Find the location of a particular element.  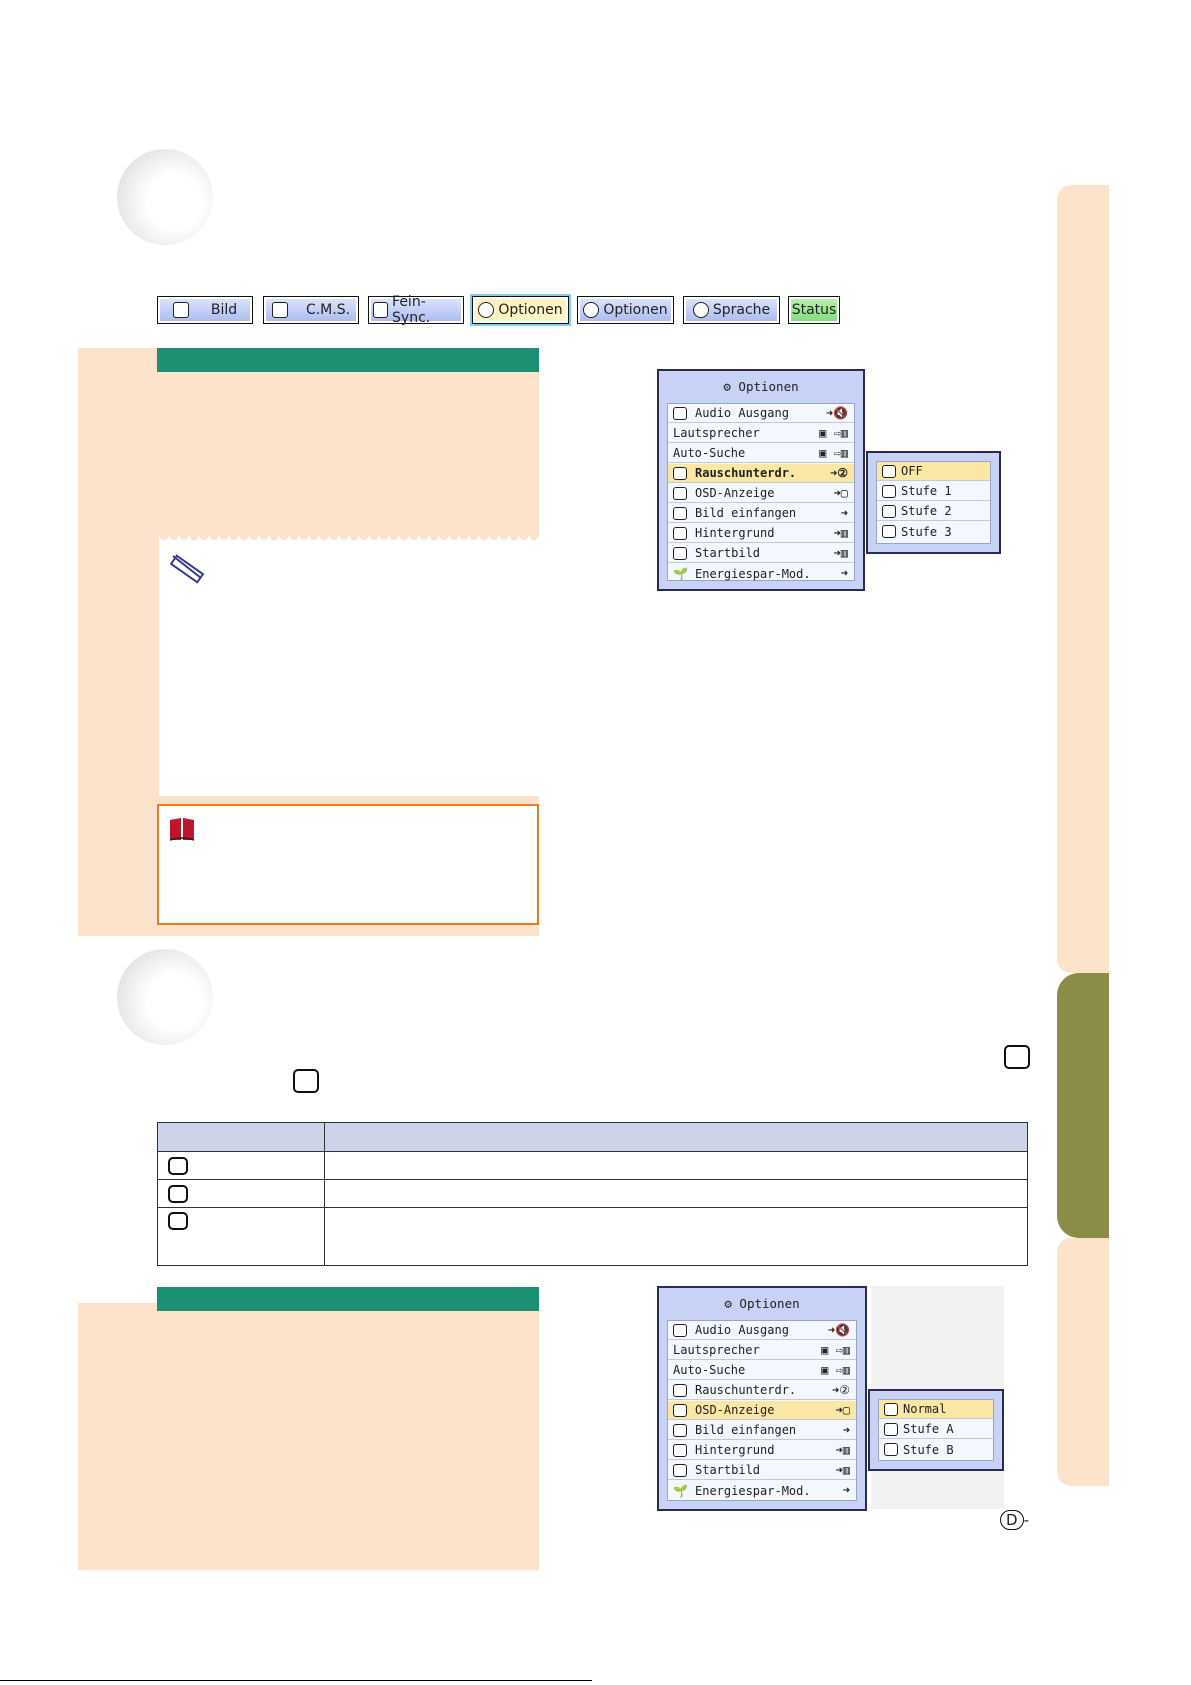

startup-image-icon is located at coordinates (680, 553).